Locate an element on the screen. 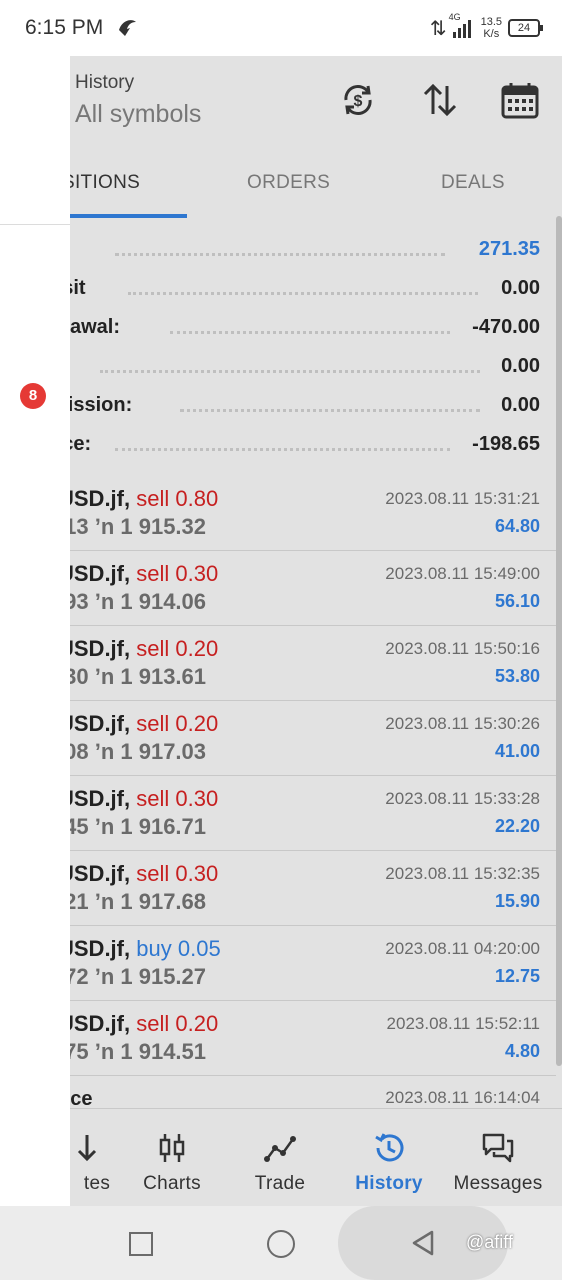 The width and height of the screenshot is (562, 1280). deal-prices: .21 ʼn 1 917.68 is located at coordinates (138, 901).